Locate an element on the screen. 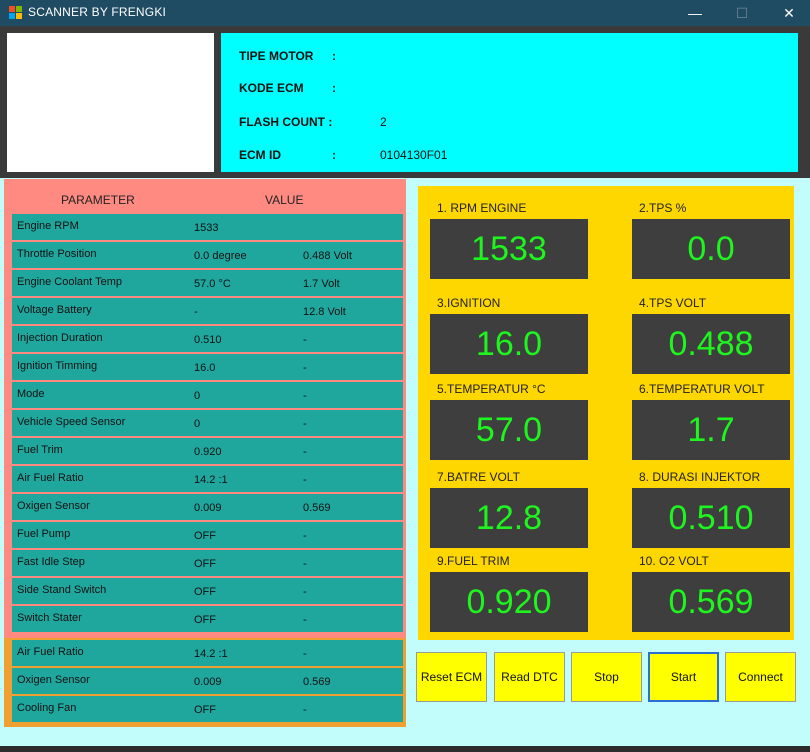 The image size is (810, 752). parameter-name: Mode is located at coordinates (31, 394).